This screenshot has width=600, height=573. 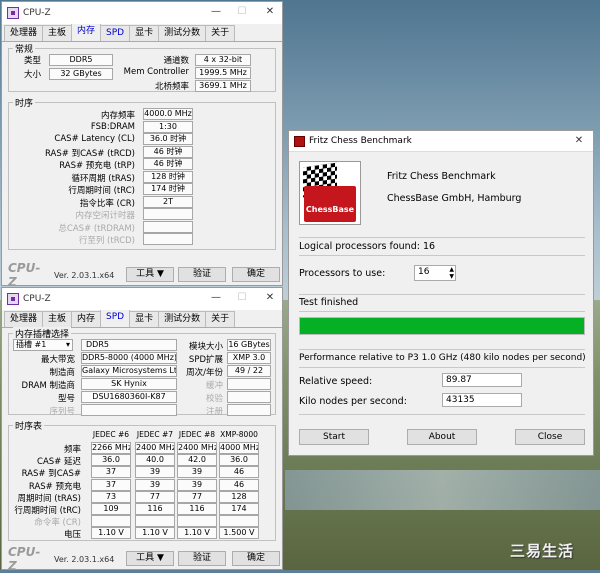 What do you see at coordinates (155, 496) in the screenshot?
I see `table-cell: 77` at bounding box center [155, 496].